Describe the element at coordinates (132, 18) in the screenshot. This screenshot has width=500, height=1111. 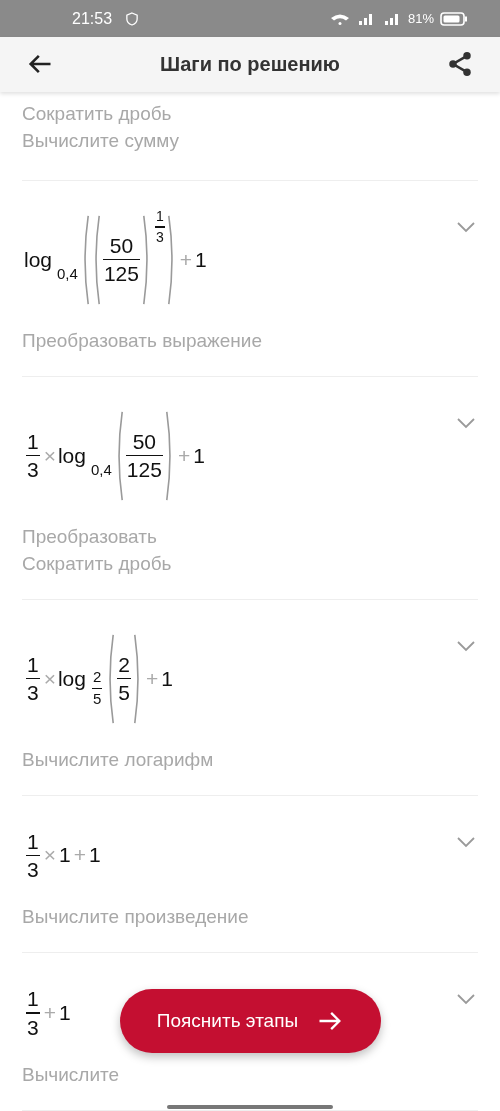
I see `notification-icon` at that location.